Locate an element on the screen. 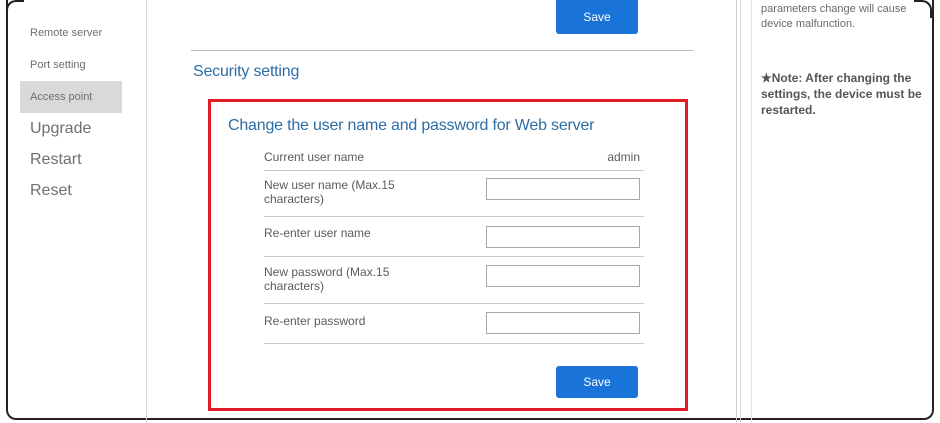 The width and height of the screenshot is (940, 423). reenter-password-label: Re-enter password is located at coordinates (315, 321).